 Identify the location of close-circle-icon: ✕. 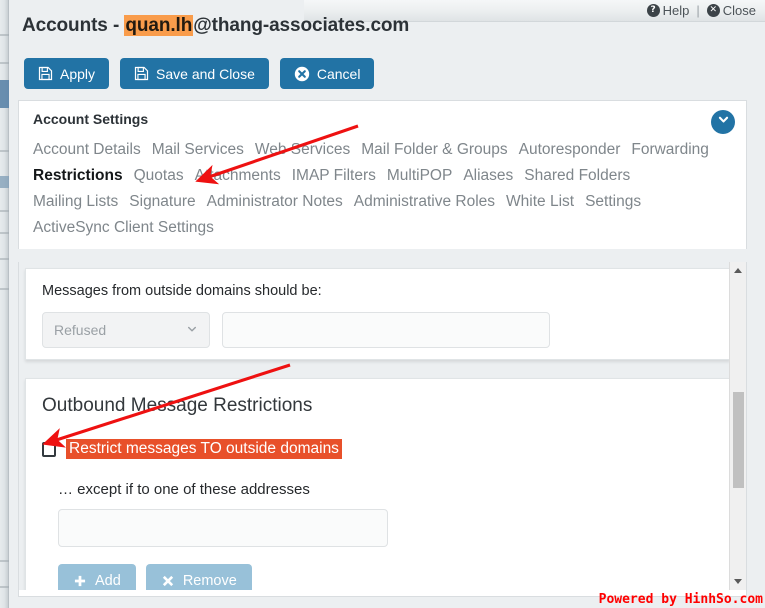
(713, 10).